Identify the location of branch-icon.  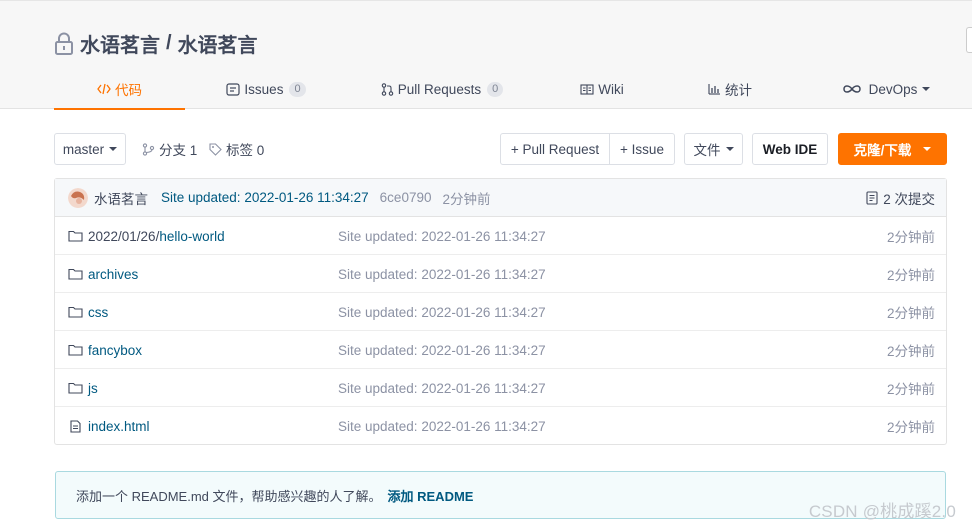
(148, 149).